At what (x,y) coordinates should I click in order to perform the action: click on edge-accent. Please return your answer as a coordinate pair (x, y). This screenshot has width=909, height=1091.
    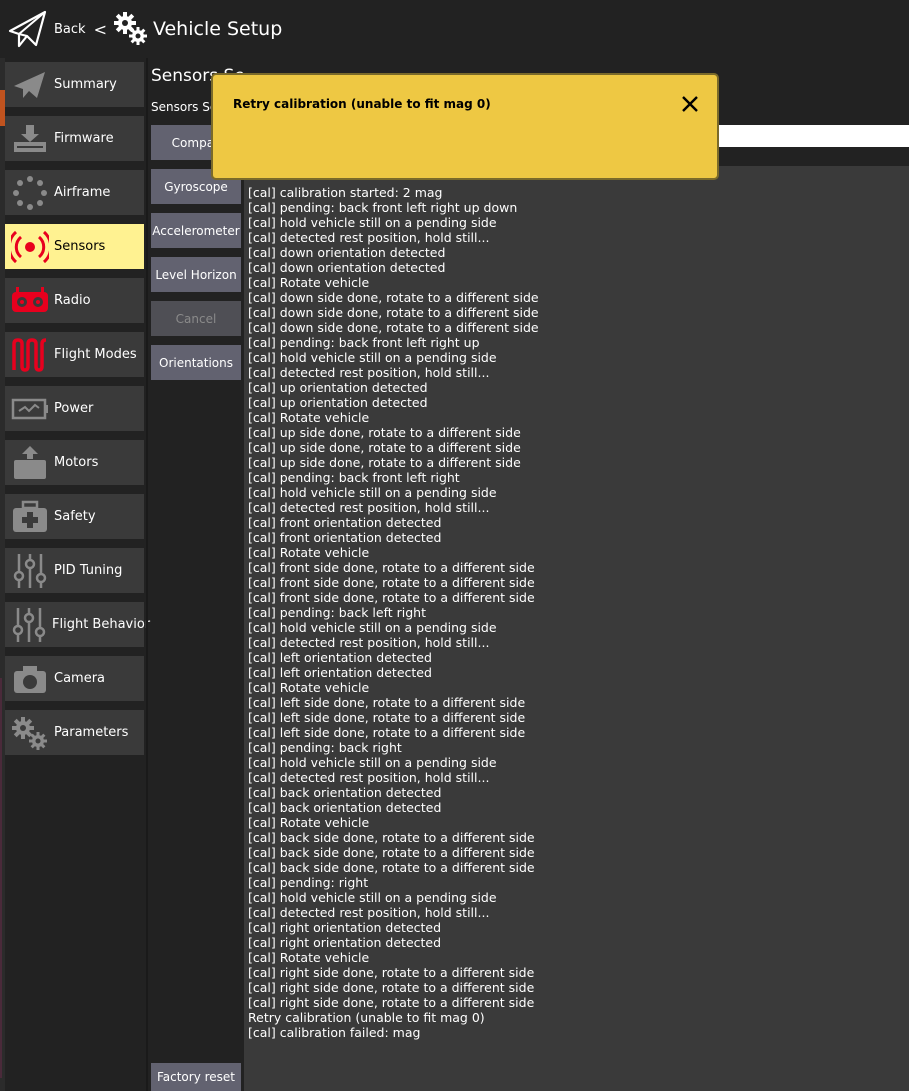
    Looking at the image, I should click on (1, 878).